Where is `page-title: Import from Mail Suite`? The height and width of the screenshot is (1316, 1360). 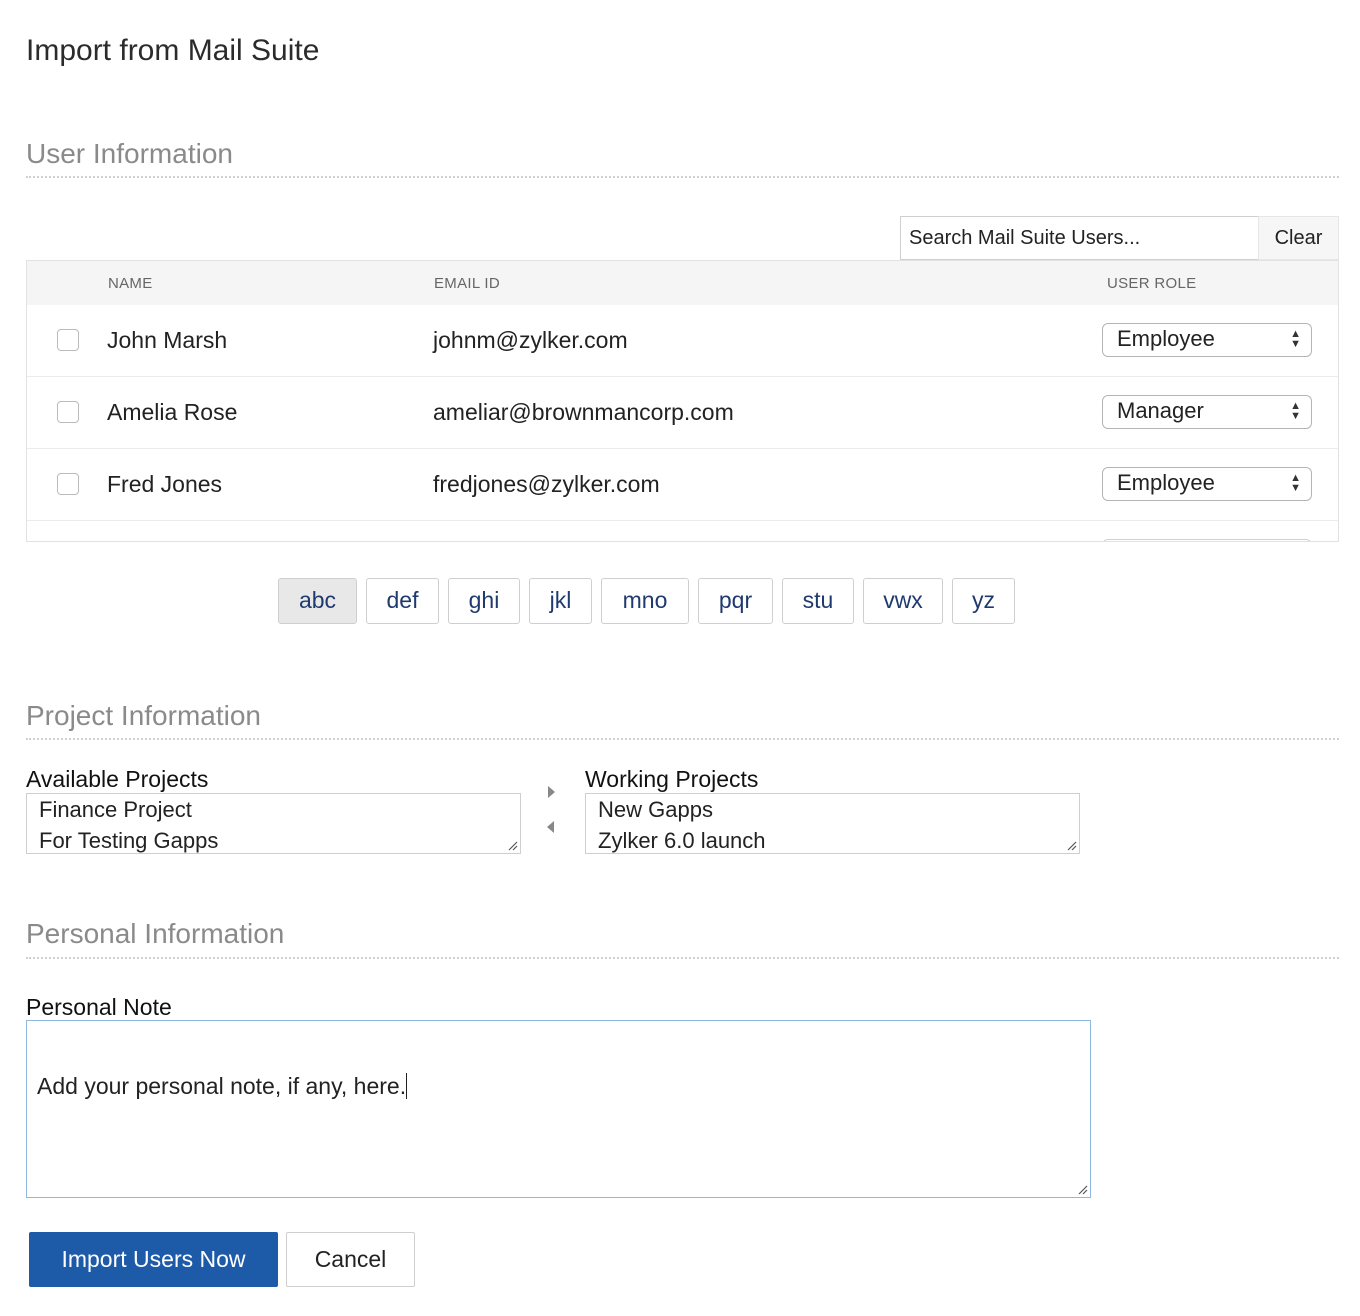
page-title: Import from Mail Suite is located at coordinates (173, 50).